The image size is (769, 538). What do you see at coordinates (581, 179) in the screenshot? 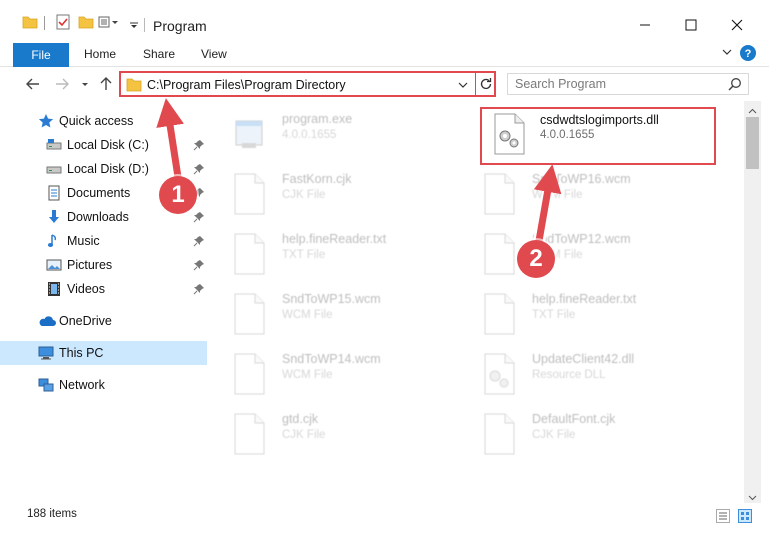
I see `file-name: SndToWP16.wcm` at bounding box center [581, 179].